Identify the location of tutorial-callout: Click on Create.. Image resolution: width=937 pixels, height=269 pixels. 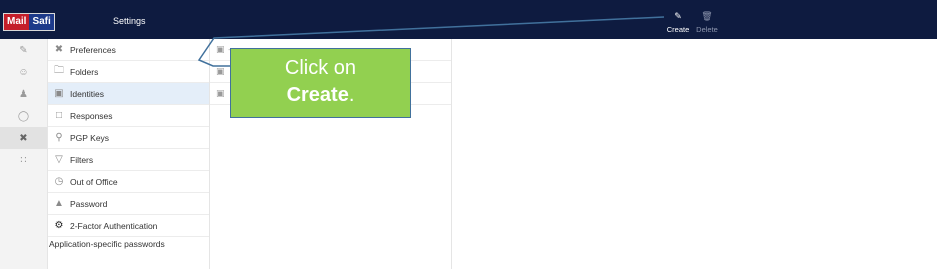
(320, 83).